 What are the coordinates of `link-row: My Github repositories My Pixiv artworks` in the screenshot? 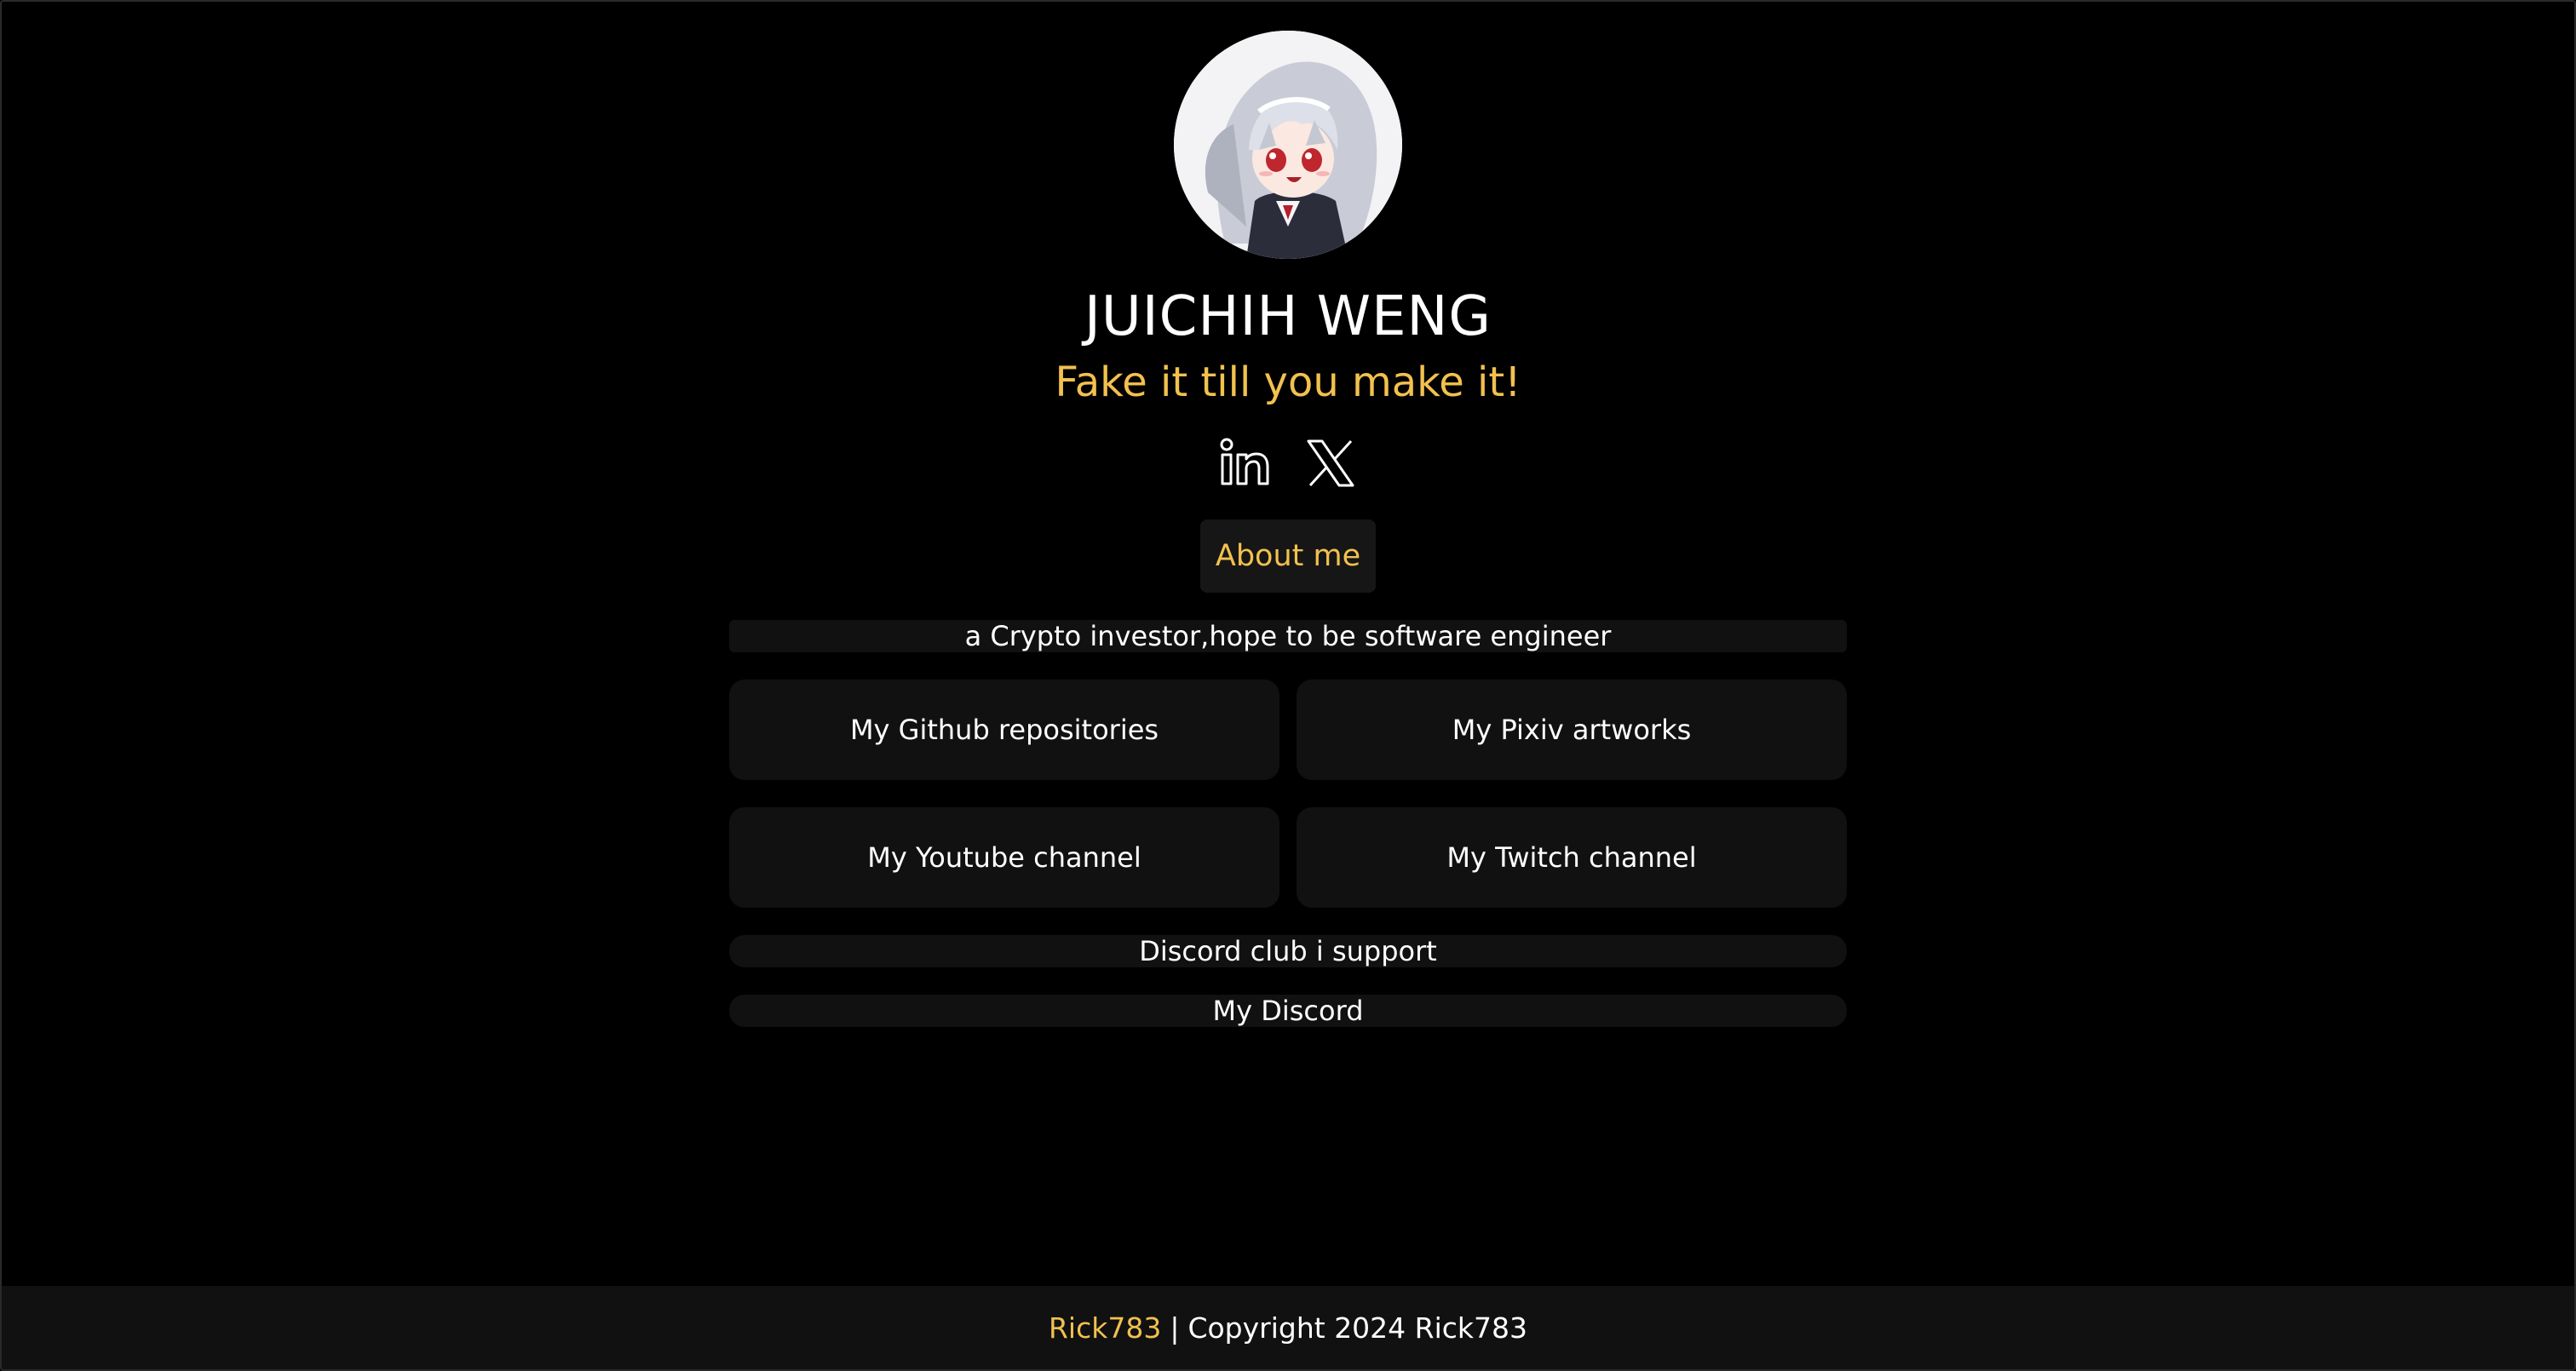 It's located at (1288, 730).